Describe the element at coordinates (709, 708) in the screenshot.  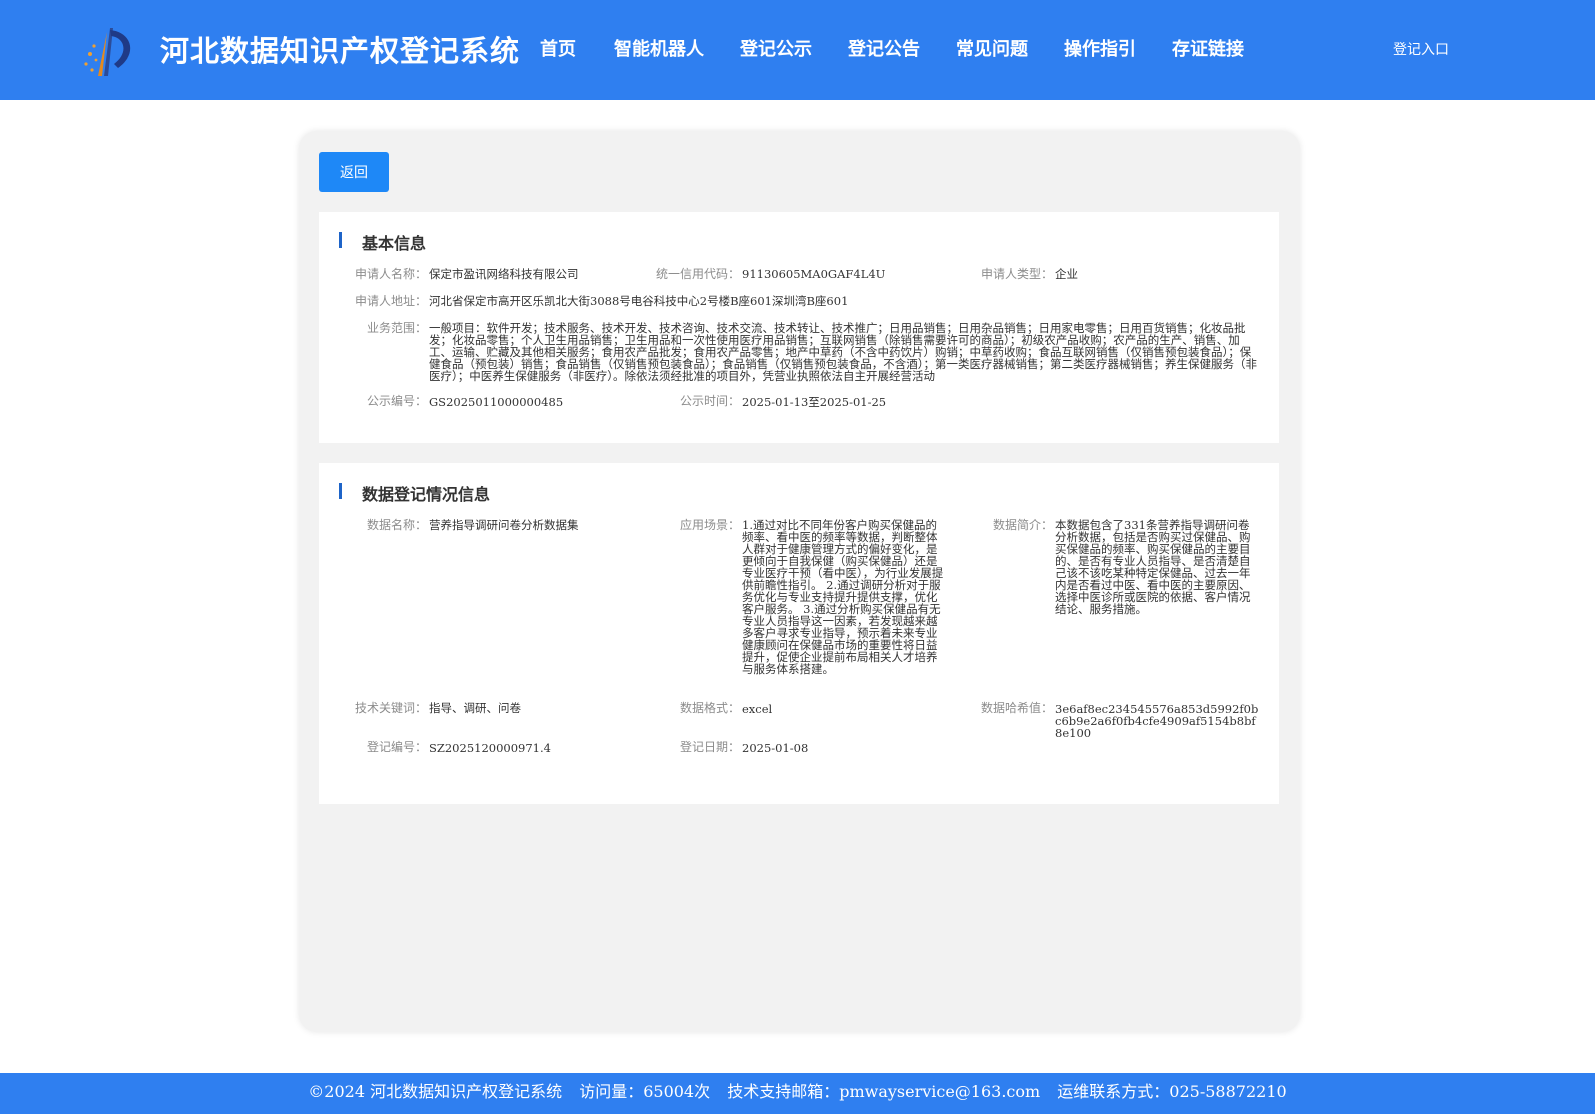
I see `format-label: 数据格式：` at that location.